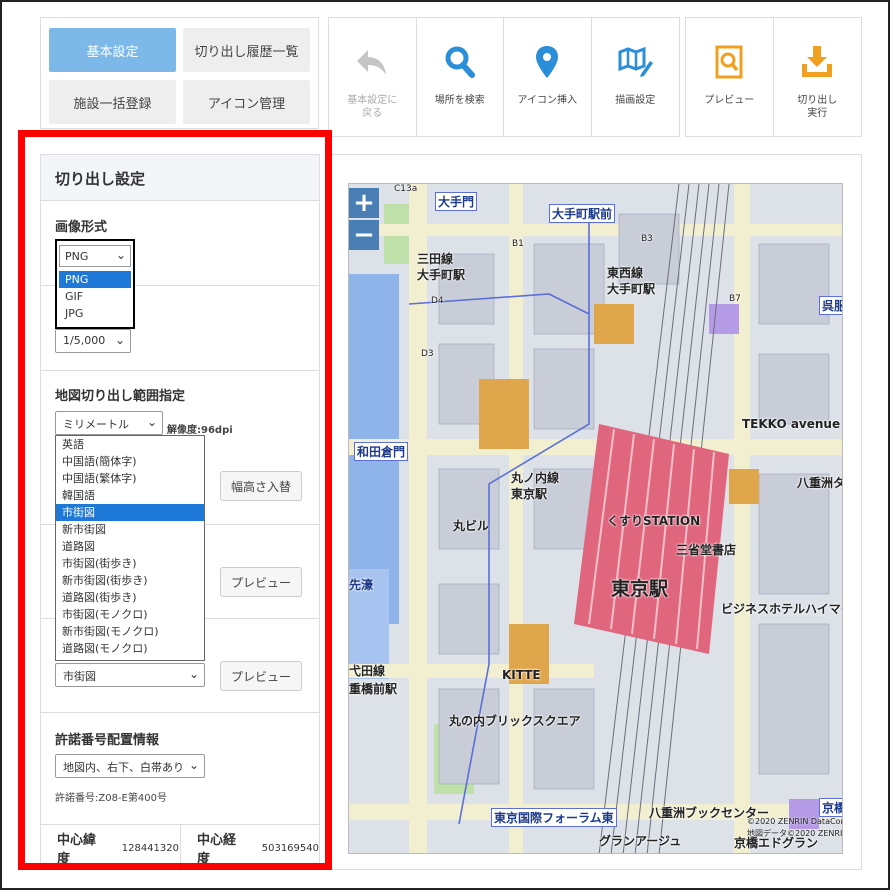 This screenshot has width=890, height=890. I want to click on image-format-dropdown: PNG ⌄ PNG GIF JPG, so click(95, 284).